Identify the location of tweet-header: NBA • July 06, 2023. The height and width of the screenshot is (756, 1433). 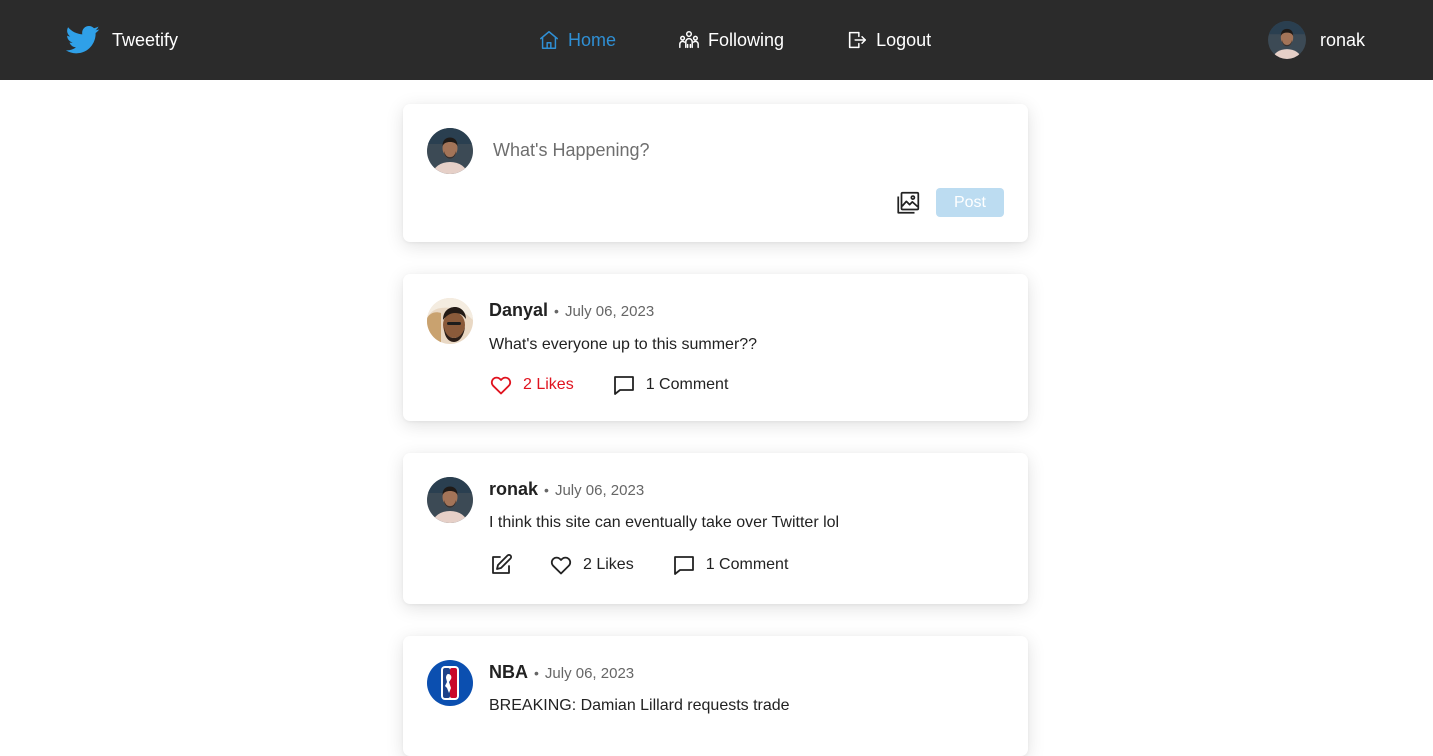
(561, 672).